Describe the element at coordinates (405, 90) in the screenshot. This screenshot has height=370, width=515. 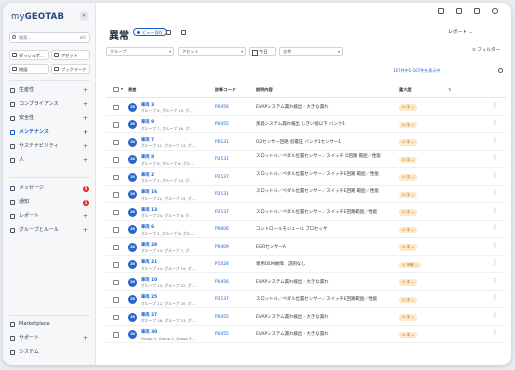
I see `column-severity: 重大度` at that location.